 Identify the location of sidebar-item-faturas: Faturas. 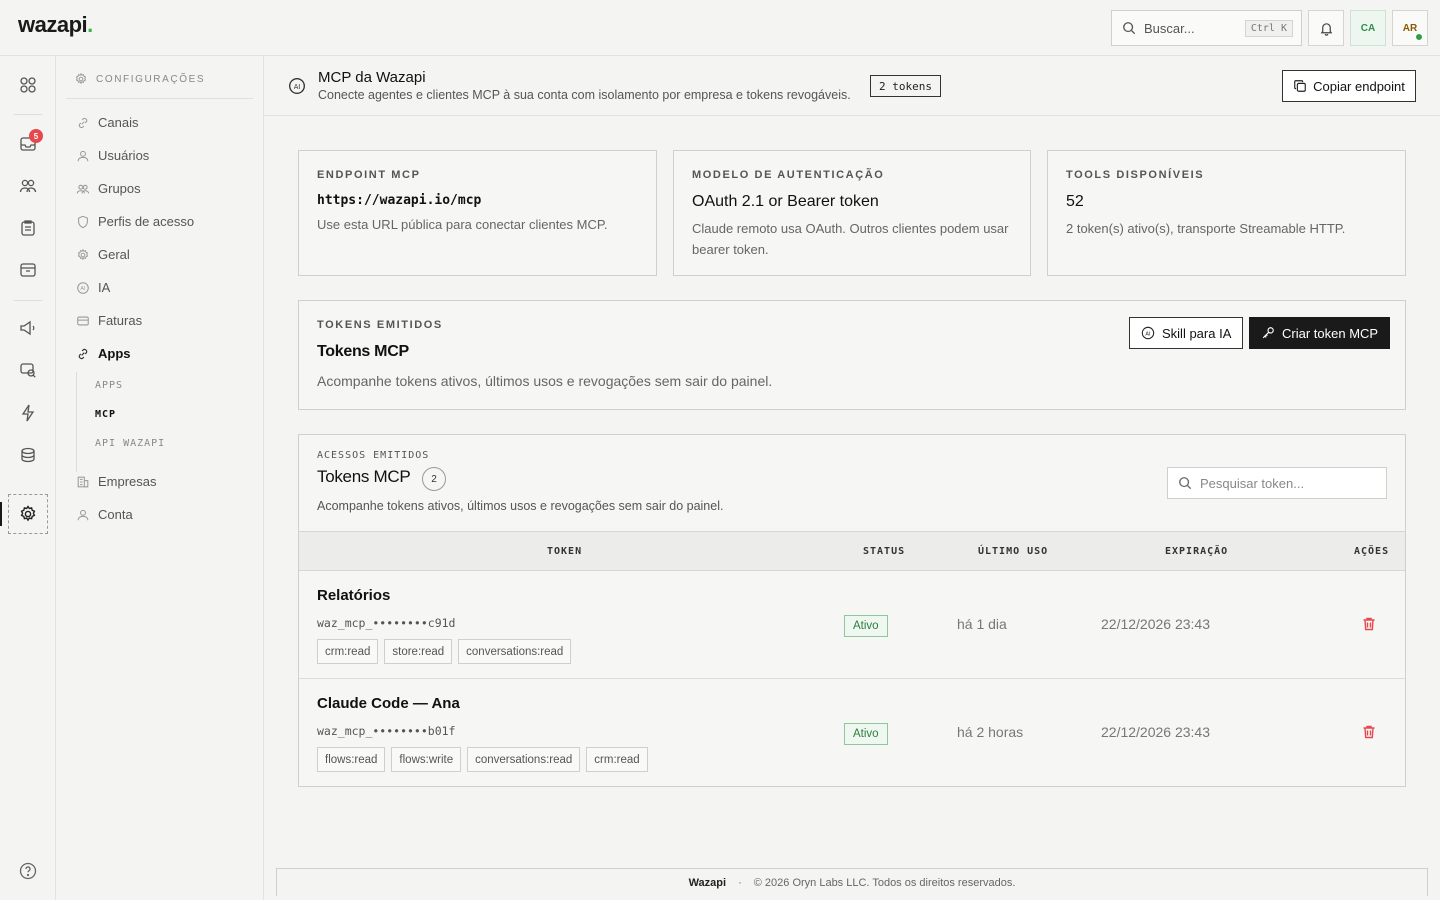
(109, 320).